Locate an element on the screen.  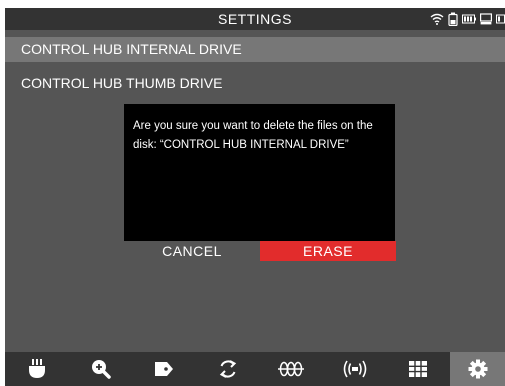
nav-zoom is located at coordinates (100, 369).